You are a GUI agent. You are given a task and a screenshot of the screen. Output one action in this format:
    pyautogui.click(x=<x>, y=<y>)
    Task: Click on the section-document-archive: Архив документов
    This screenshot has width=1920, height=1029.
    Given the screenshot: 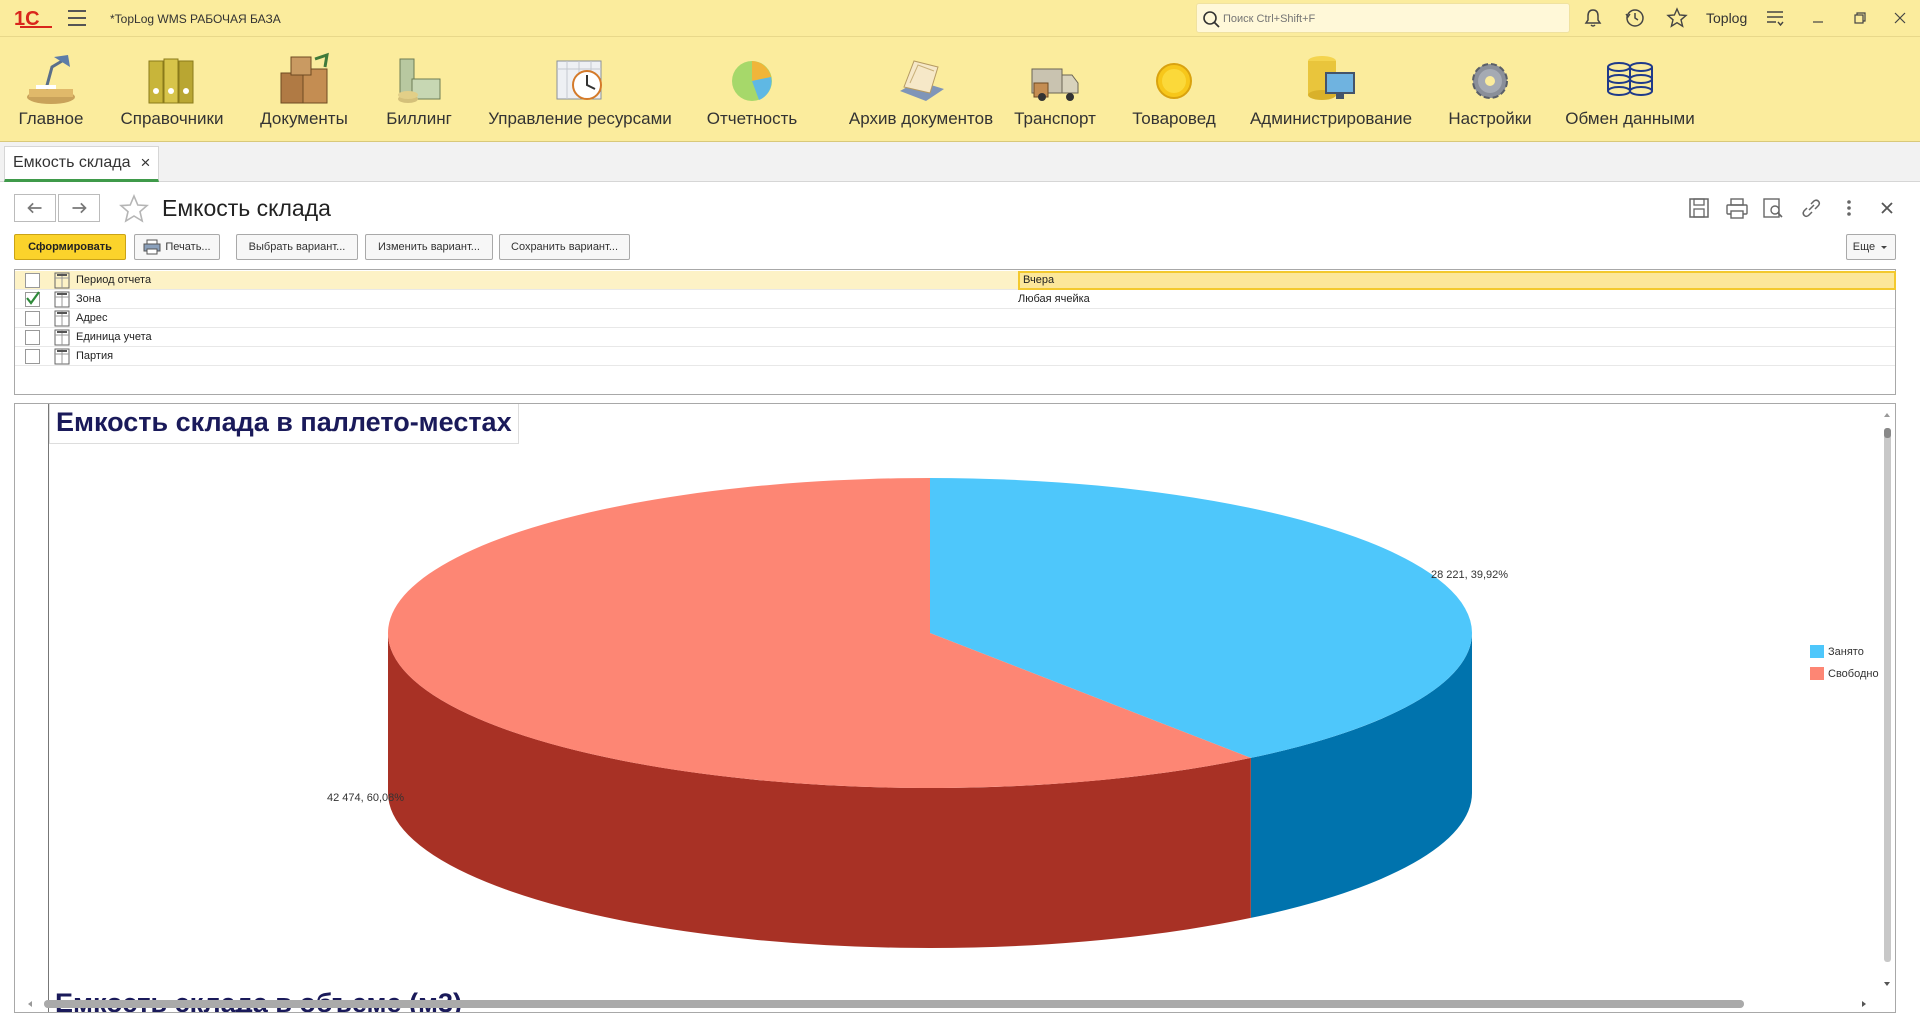 What is the action you would take?
    pyautogui.click(x=921, y=90)
    